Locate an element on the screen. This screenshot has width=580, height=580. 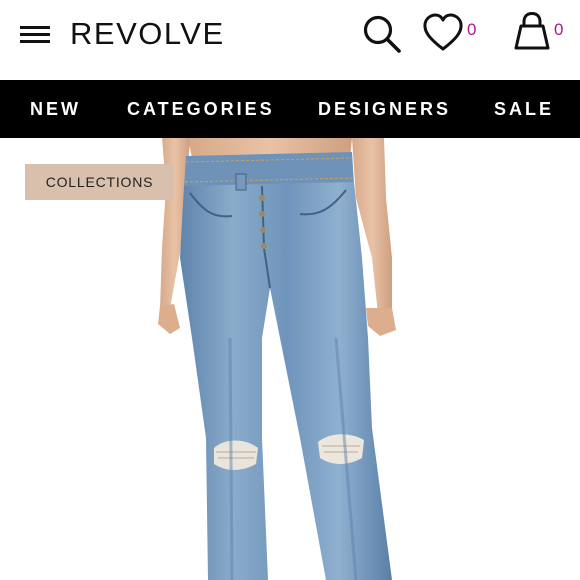
collections-button: COLLECTIONS is located at coordinates (99, 182).